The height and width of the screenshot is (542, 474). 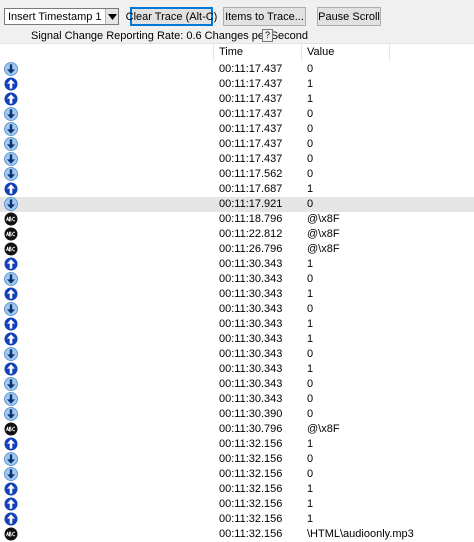 I want to click on row-value: \HTML\audioonly.mp3, so click(x=360, y=534).